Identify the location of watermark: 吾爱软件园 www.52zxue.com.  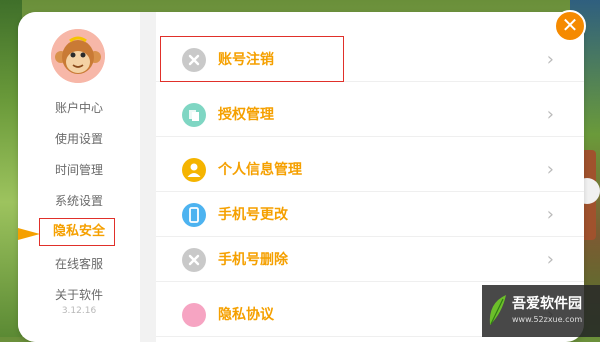
(541, 311).